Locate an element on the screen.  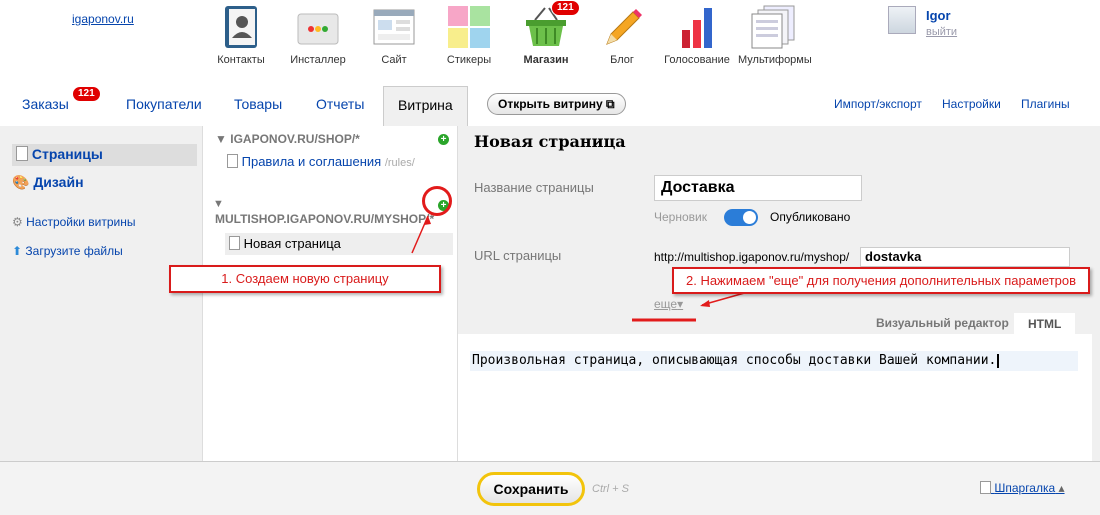
poll-chart-icon is located at coordinates (697, 27).